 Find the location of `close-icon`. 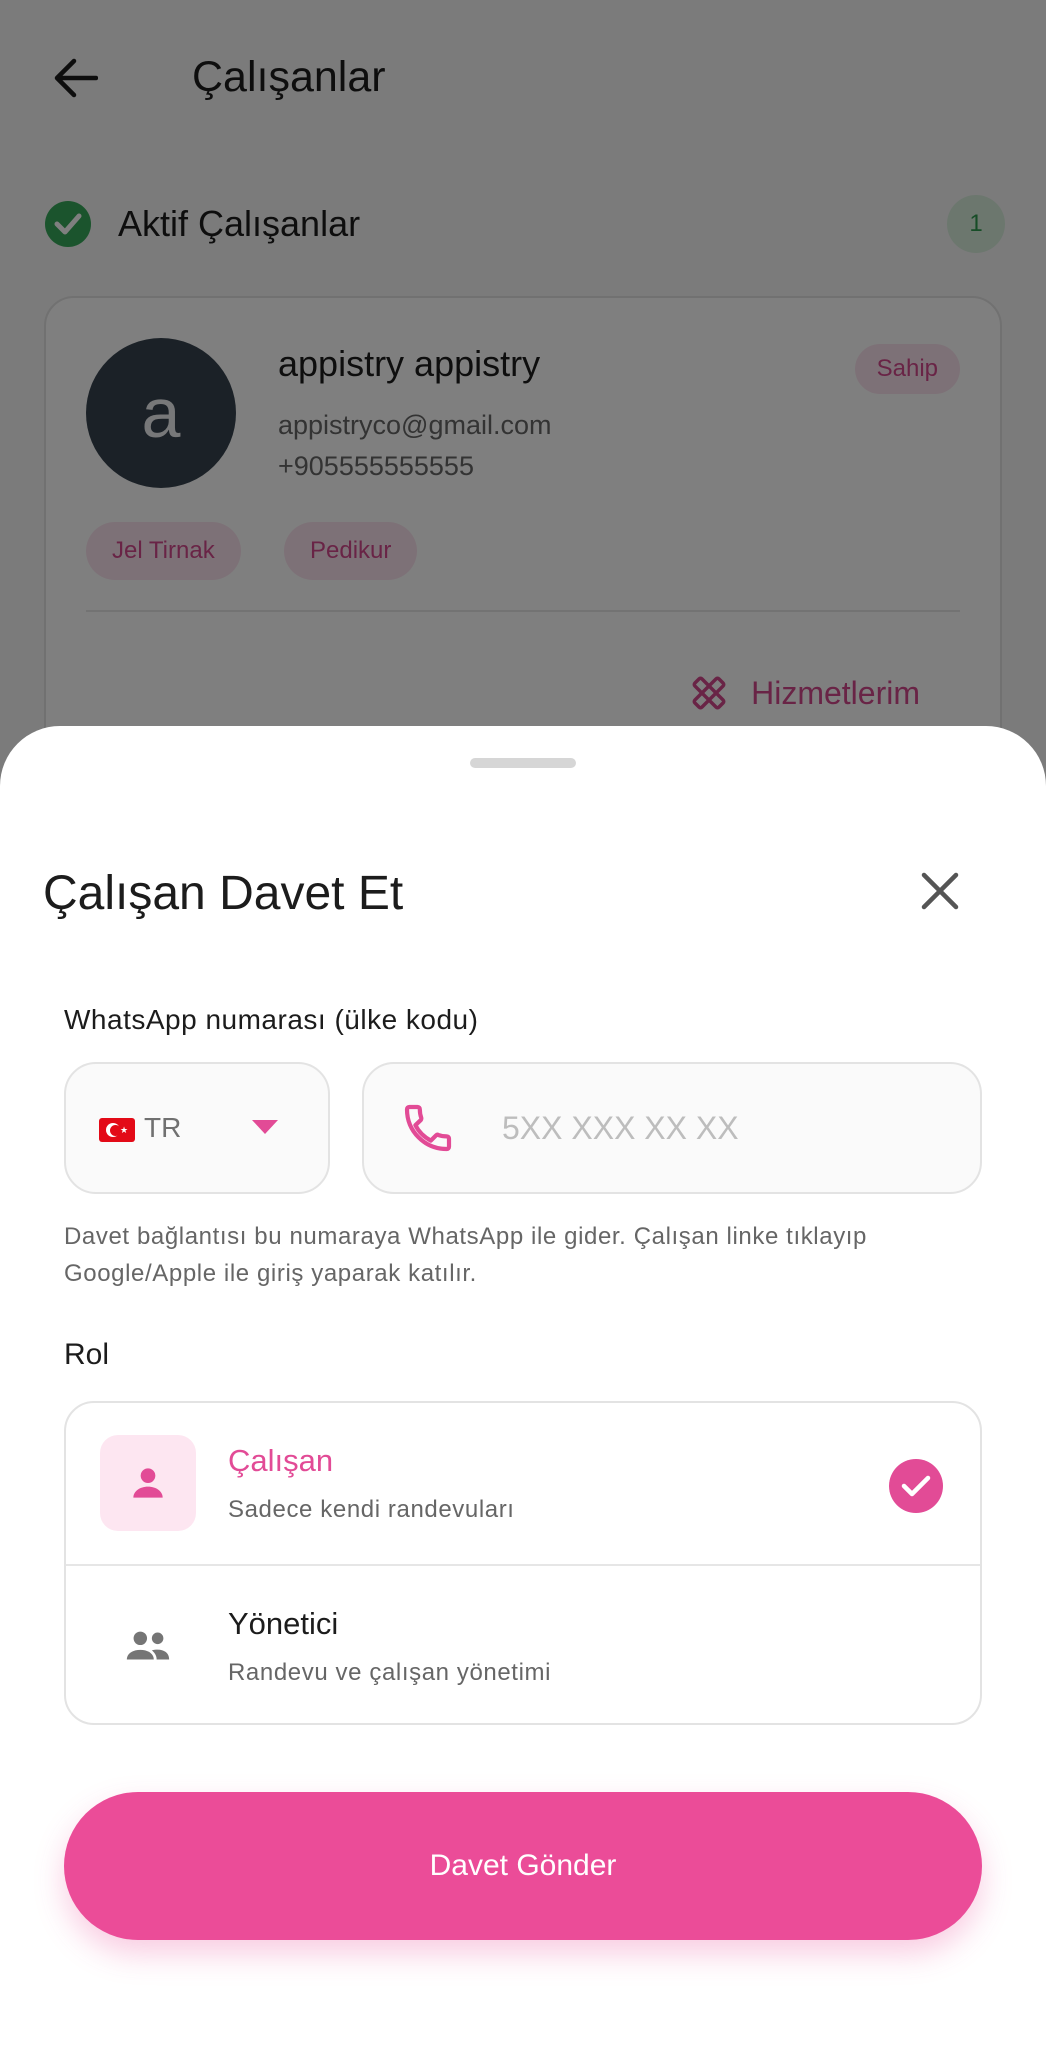

close-icon is located at coordinates (940, 891).